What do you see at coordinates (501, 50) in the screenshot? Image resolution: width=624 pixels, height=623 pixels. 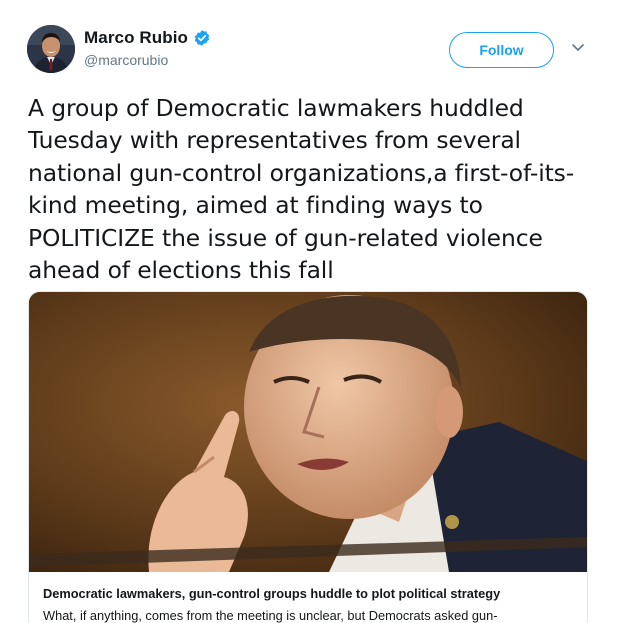 I see `follow-button: Follow` at bounding box center [501, 50].